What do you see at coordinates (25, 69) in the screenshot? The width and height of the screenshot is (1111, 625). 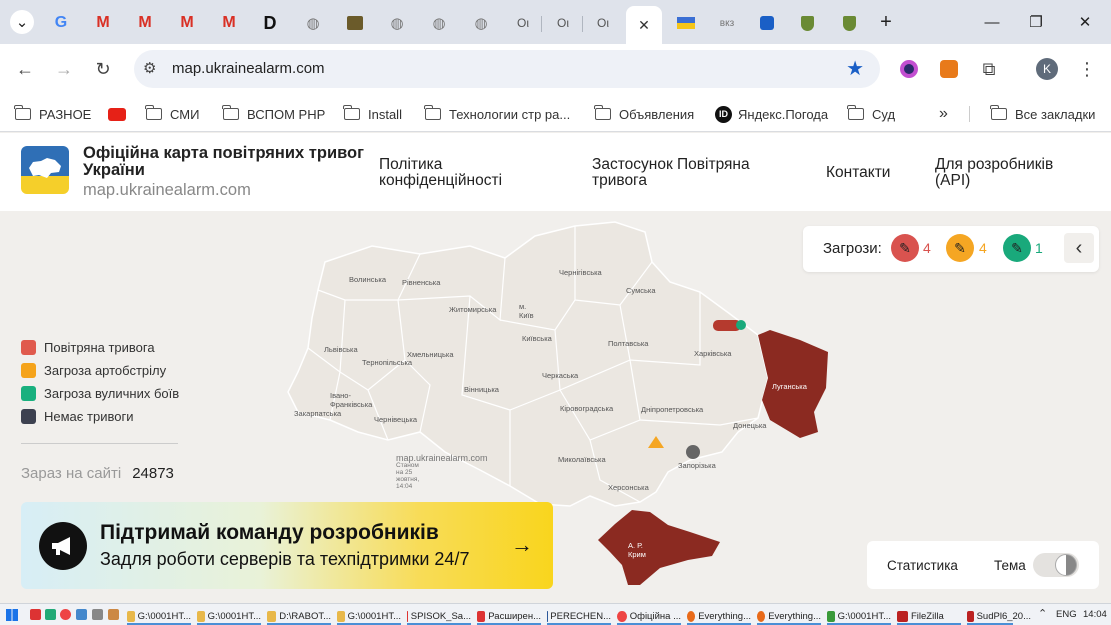 I see `back-arrow-icon: ←` at bounding box center [25, 69].